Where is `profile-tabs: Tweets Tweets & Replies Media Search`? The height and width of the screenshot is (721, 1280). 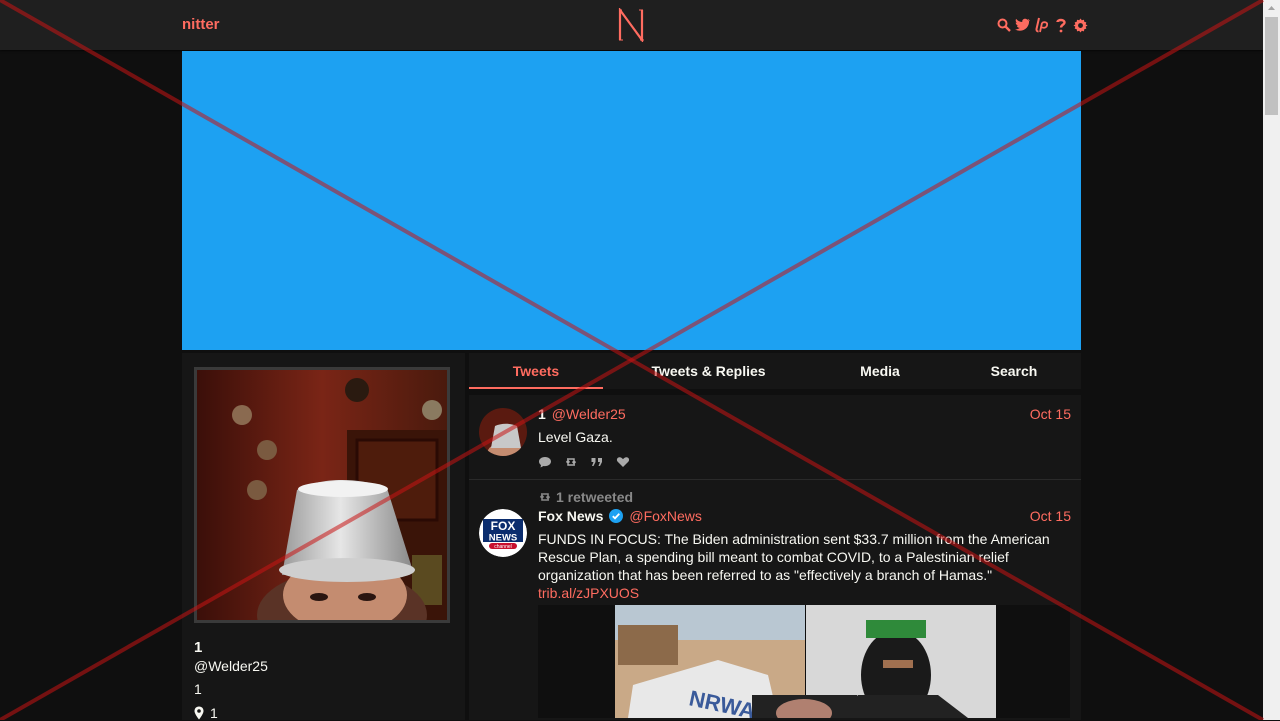
profile-tabs: Tweets Tweets & Replies Media Search is located at coordinates (775, 371).